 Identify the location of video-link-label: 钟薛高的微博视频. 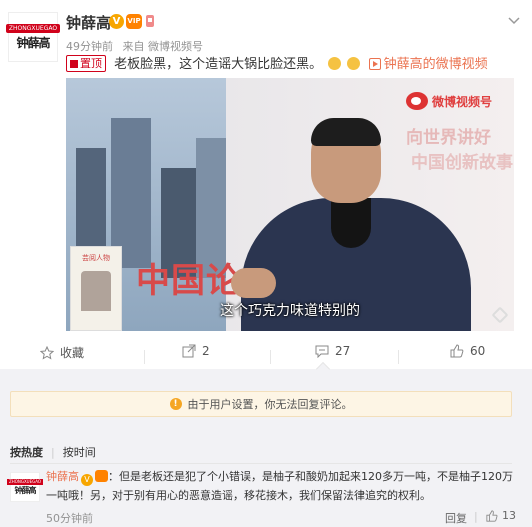
(435, 64).